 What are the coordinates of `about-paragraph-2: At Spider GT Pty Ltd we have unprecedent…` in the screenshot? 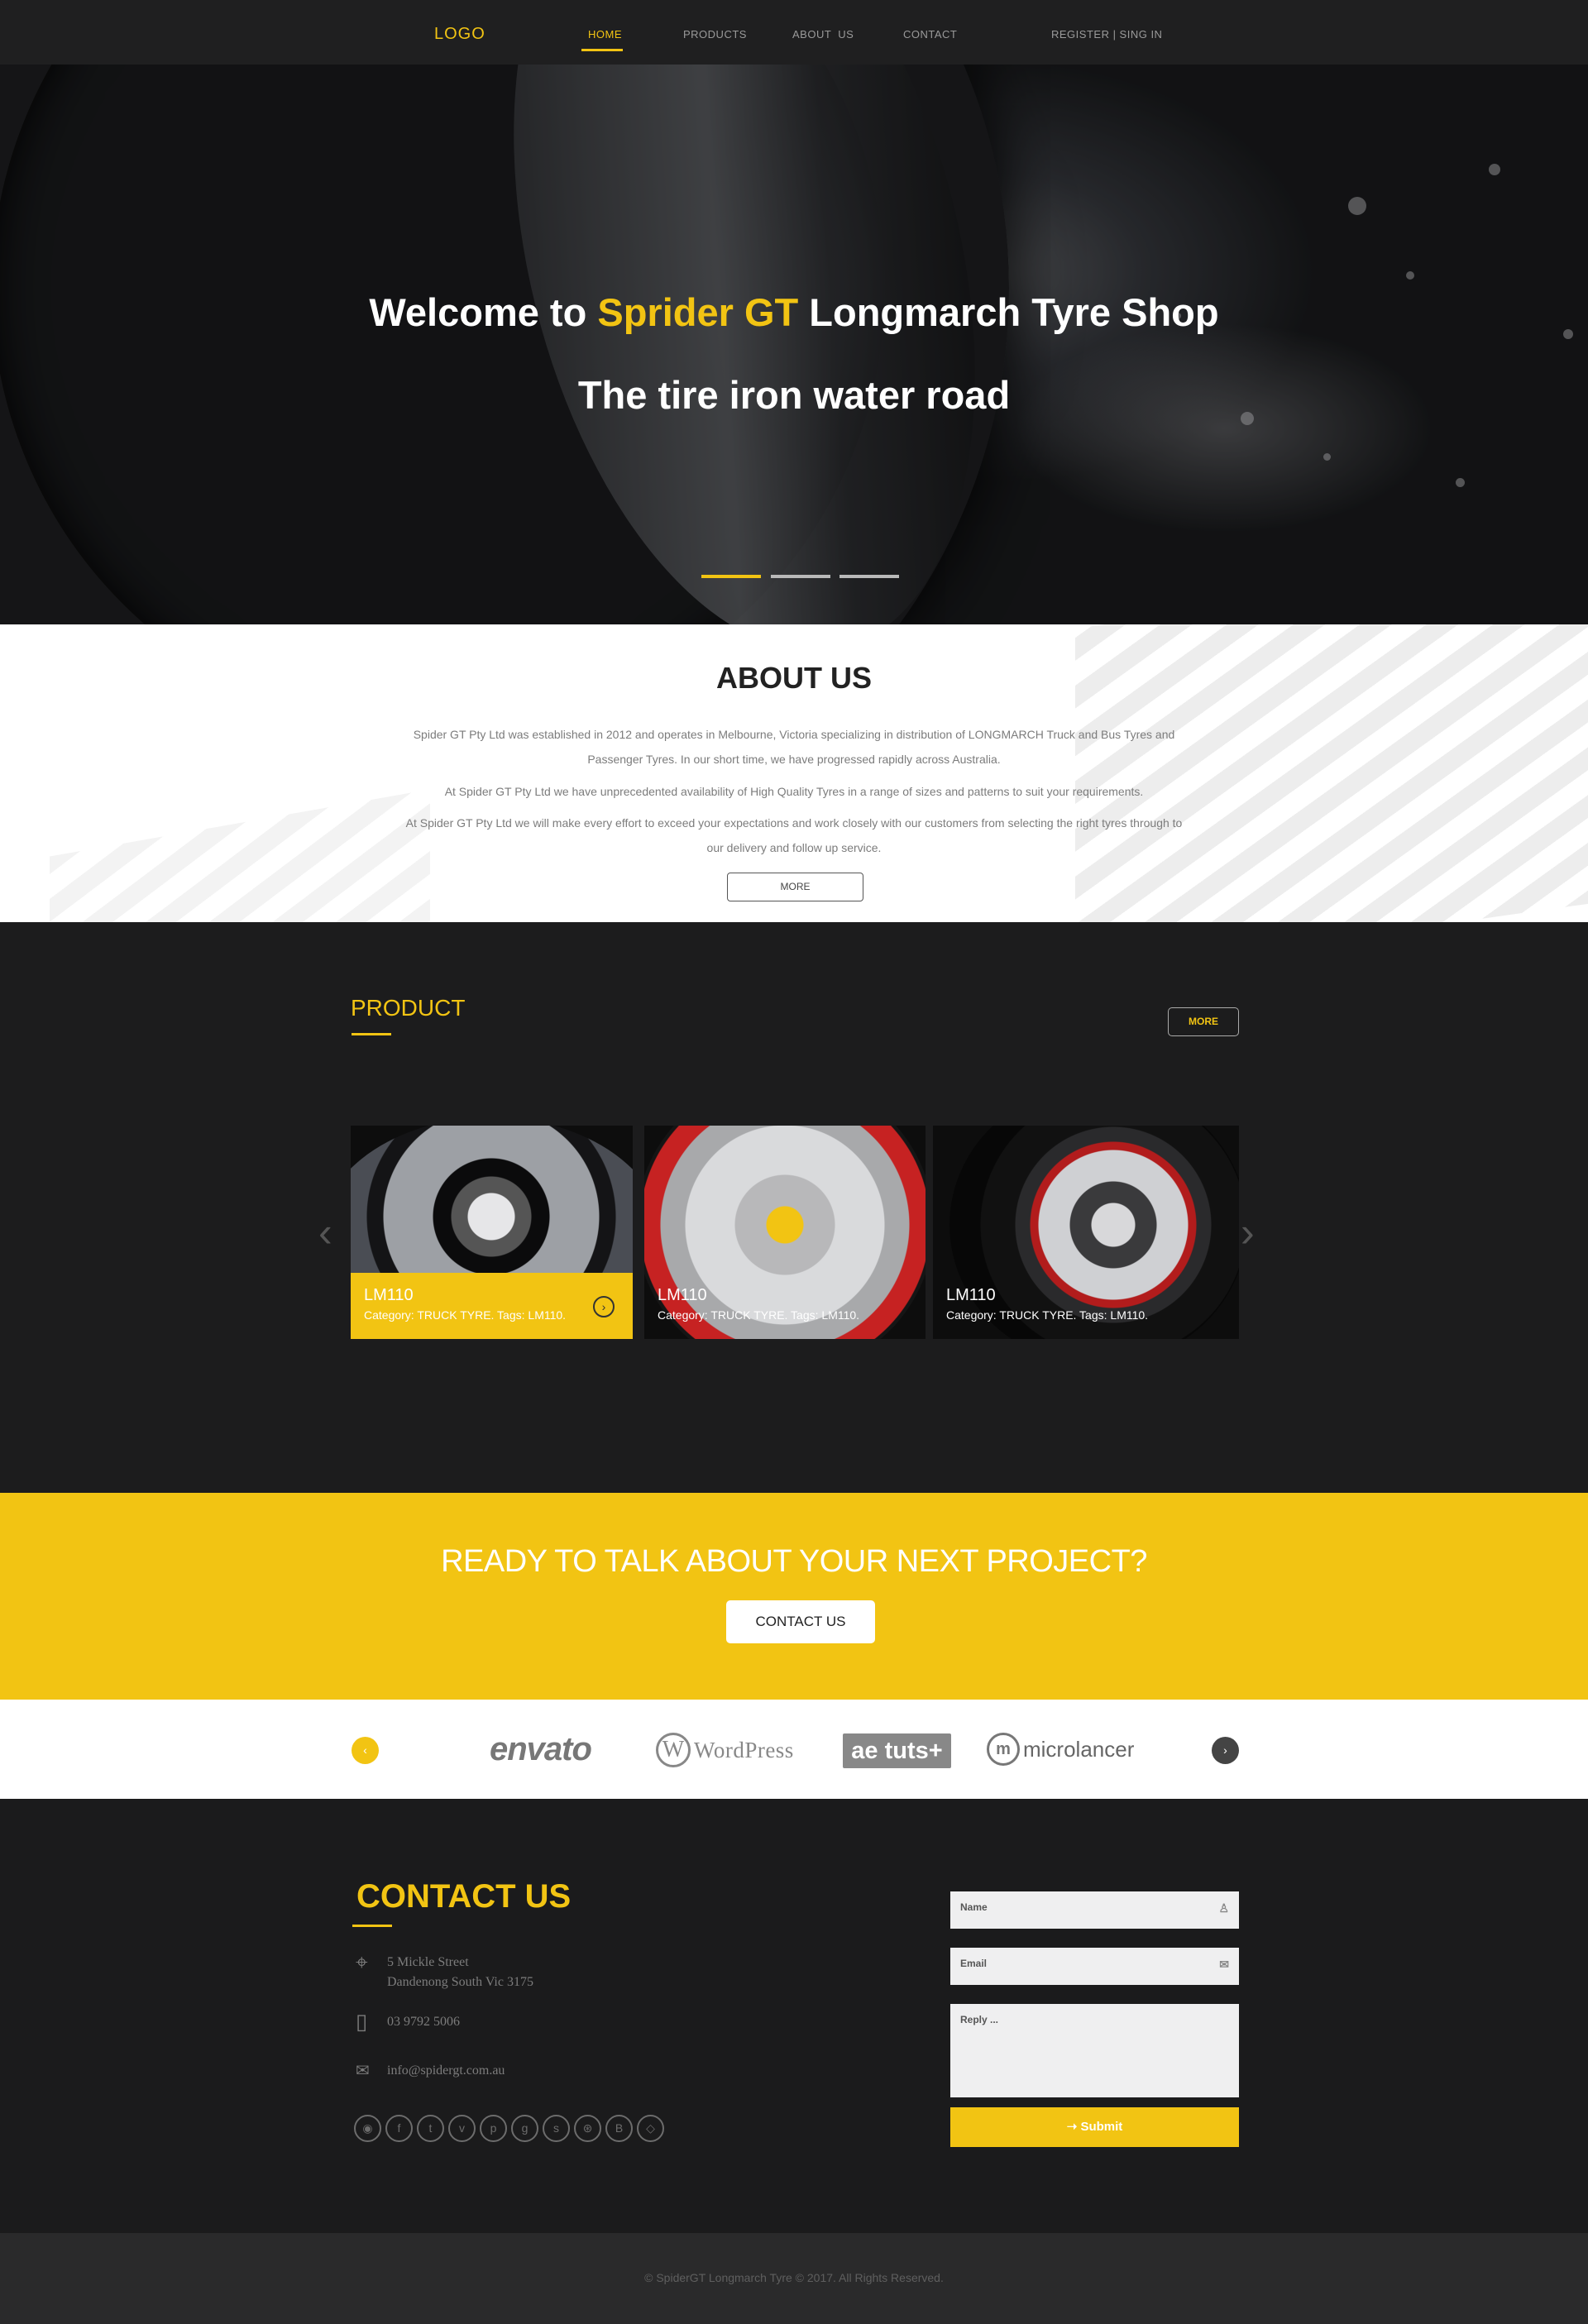 It's located at (794, 791).